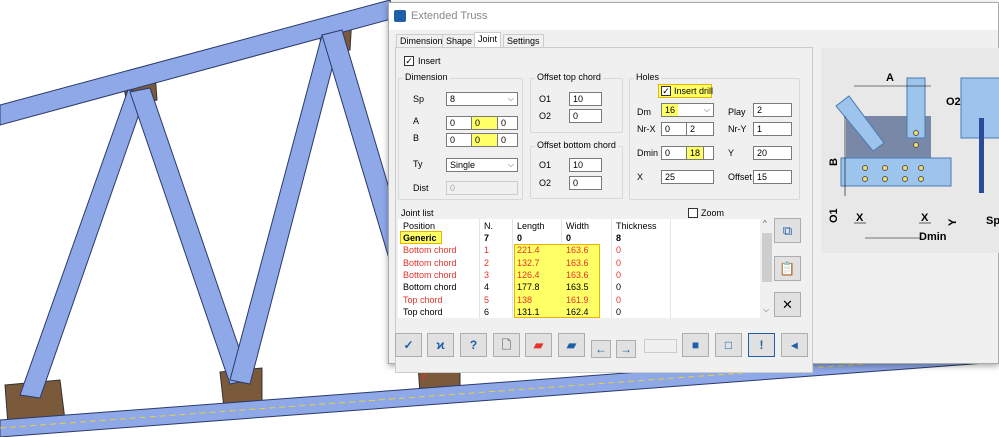  What do you see at coordinates (728, 345) in the screenshot?
I see `transparent-view-button: □` at bounding box center [728, 345].